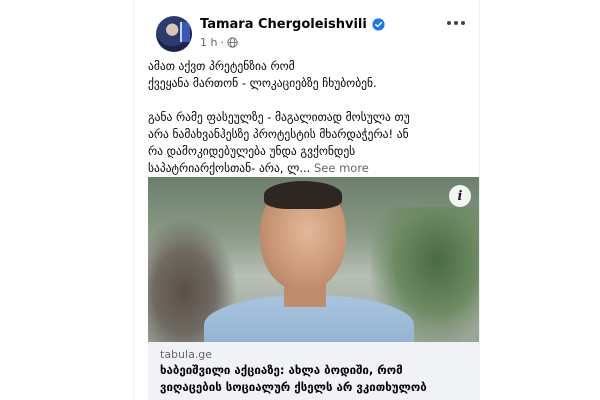 This screenshot has width=600, height=400. What do you see at coordinates (232, 42) in the screenshot?
I see `globe-icon` at bounding box center [232, 42].